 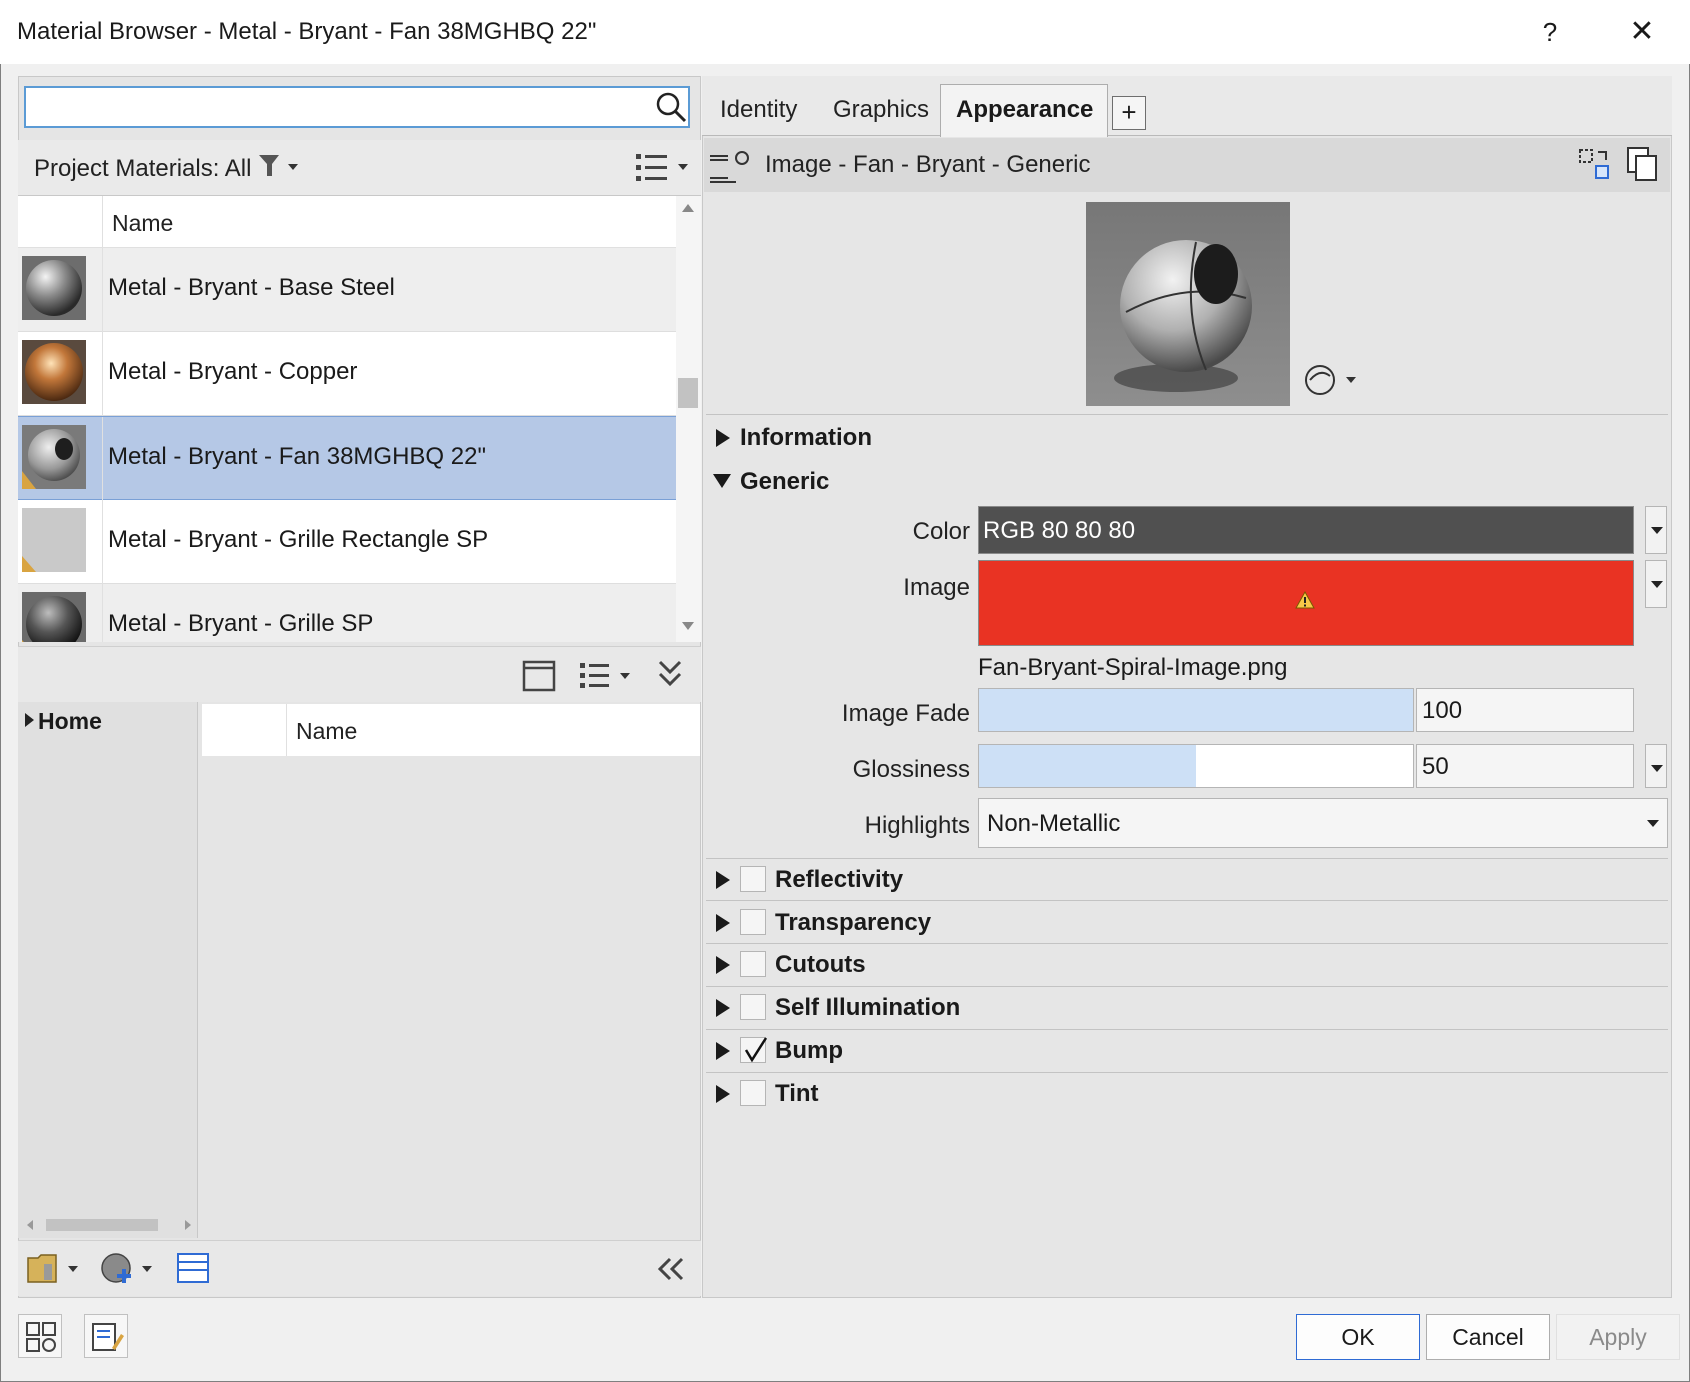 What do you see at coordinates (326, 107) in the screenshot?
I see `search-input` at bounding box center [326, 107].